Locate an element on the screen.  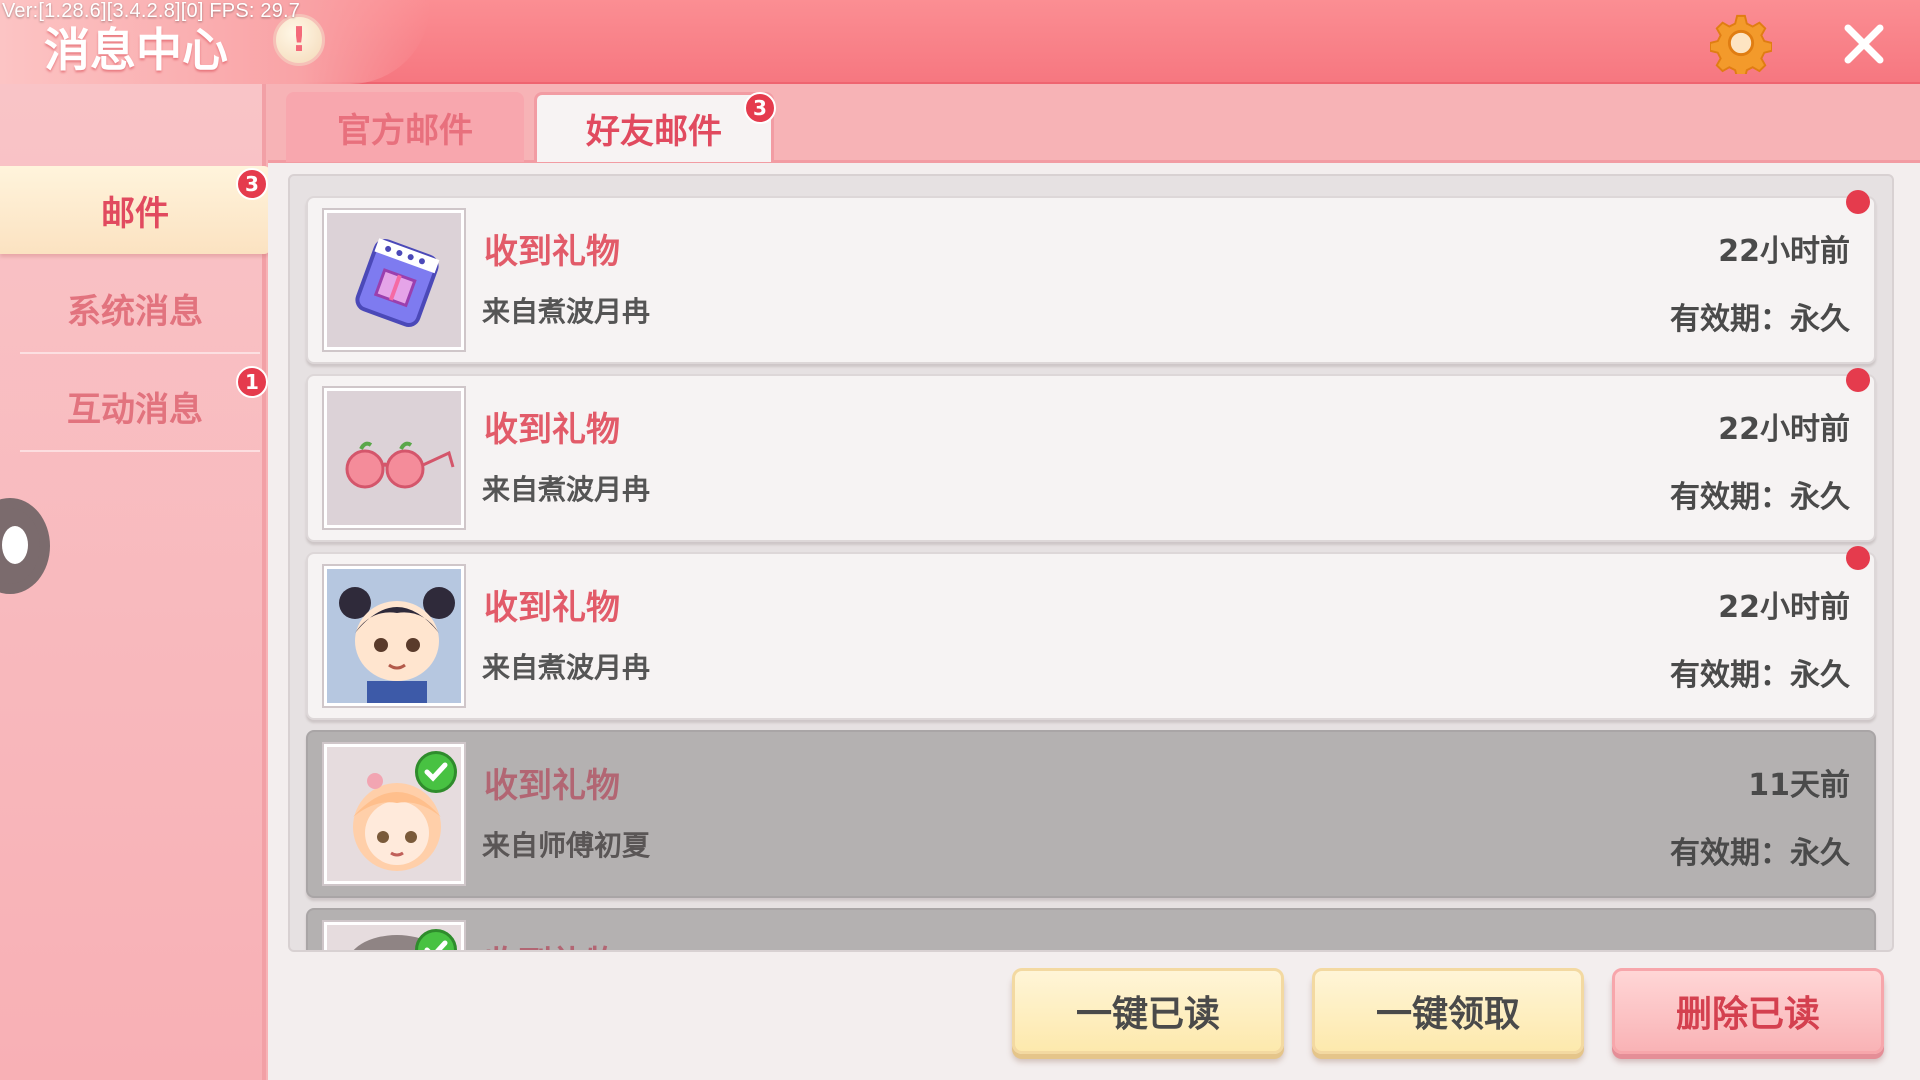
tab-official-mail: 官方邮件 is located at coordinates (405, 127).